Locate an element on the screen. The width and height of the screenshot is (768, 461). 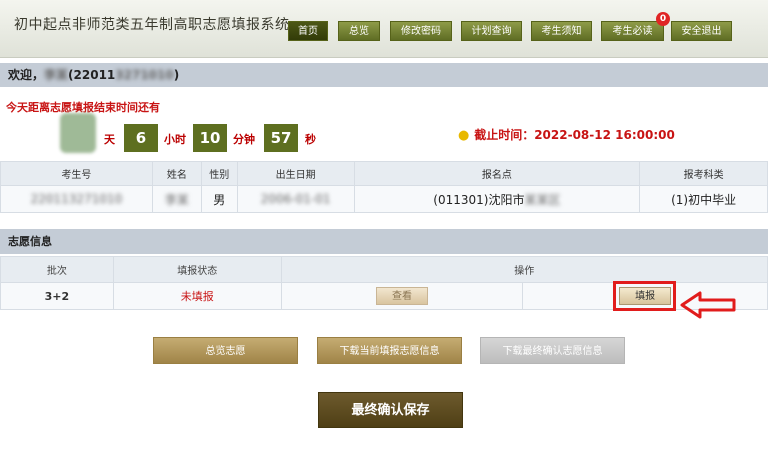
nav-change-password: 修改密码 is located at coordinates (421, 31).